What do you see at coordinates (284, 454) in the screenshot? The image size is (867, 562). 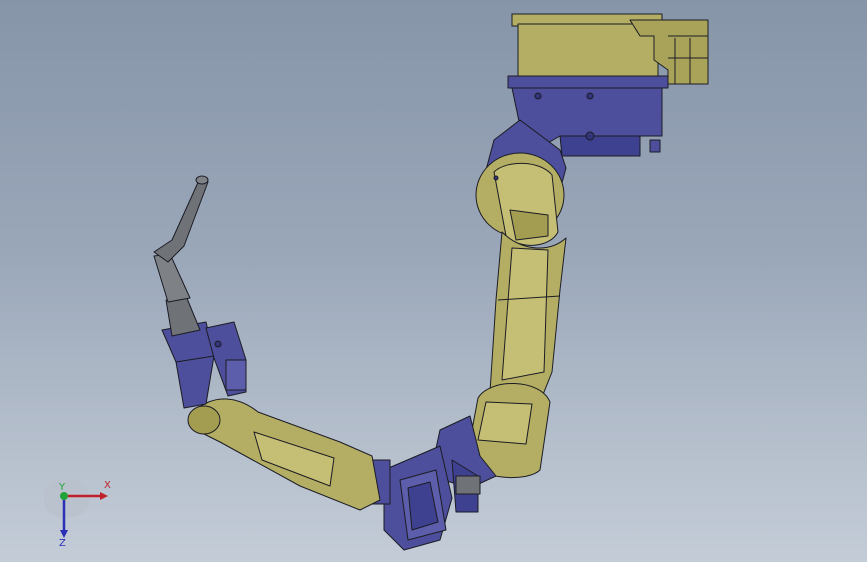 I see `forearm` at bounding box center [284, 454].